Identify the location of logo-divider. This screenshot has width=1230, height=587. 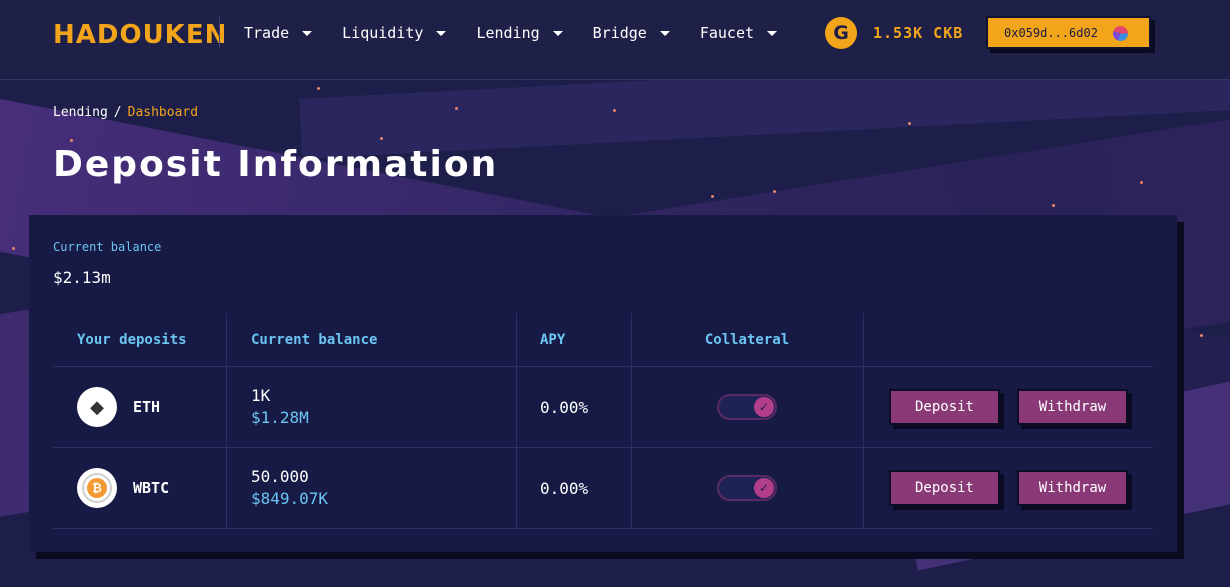
(219, 33).